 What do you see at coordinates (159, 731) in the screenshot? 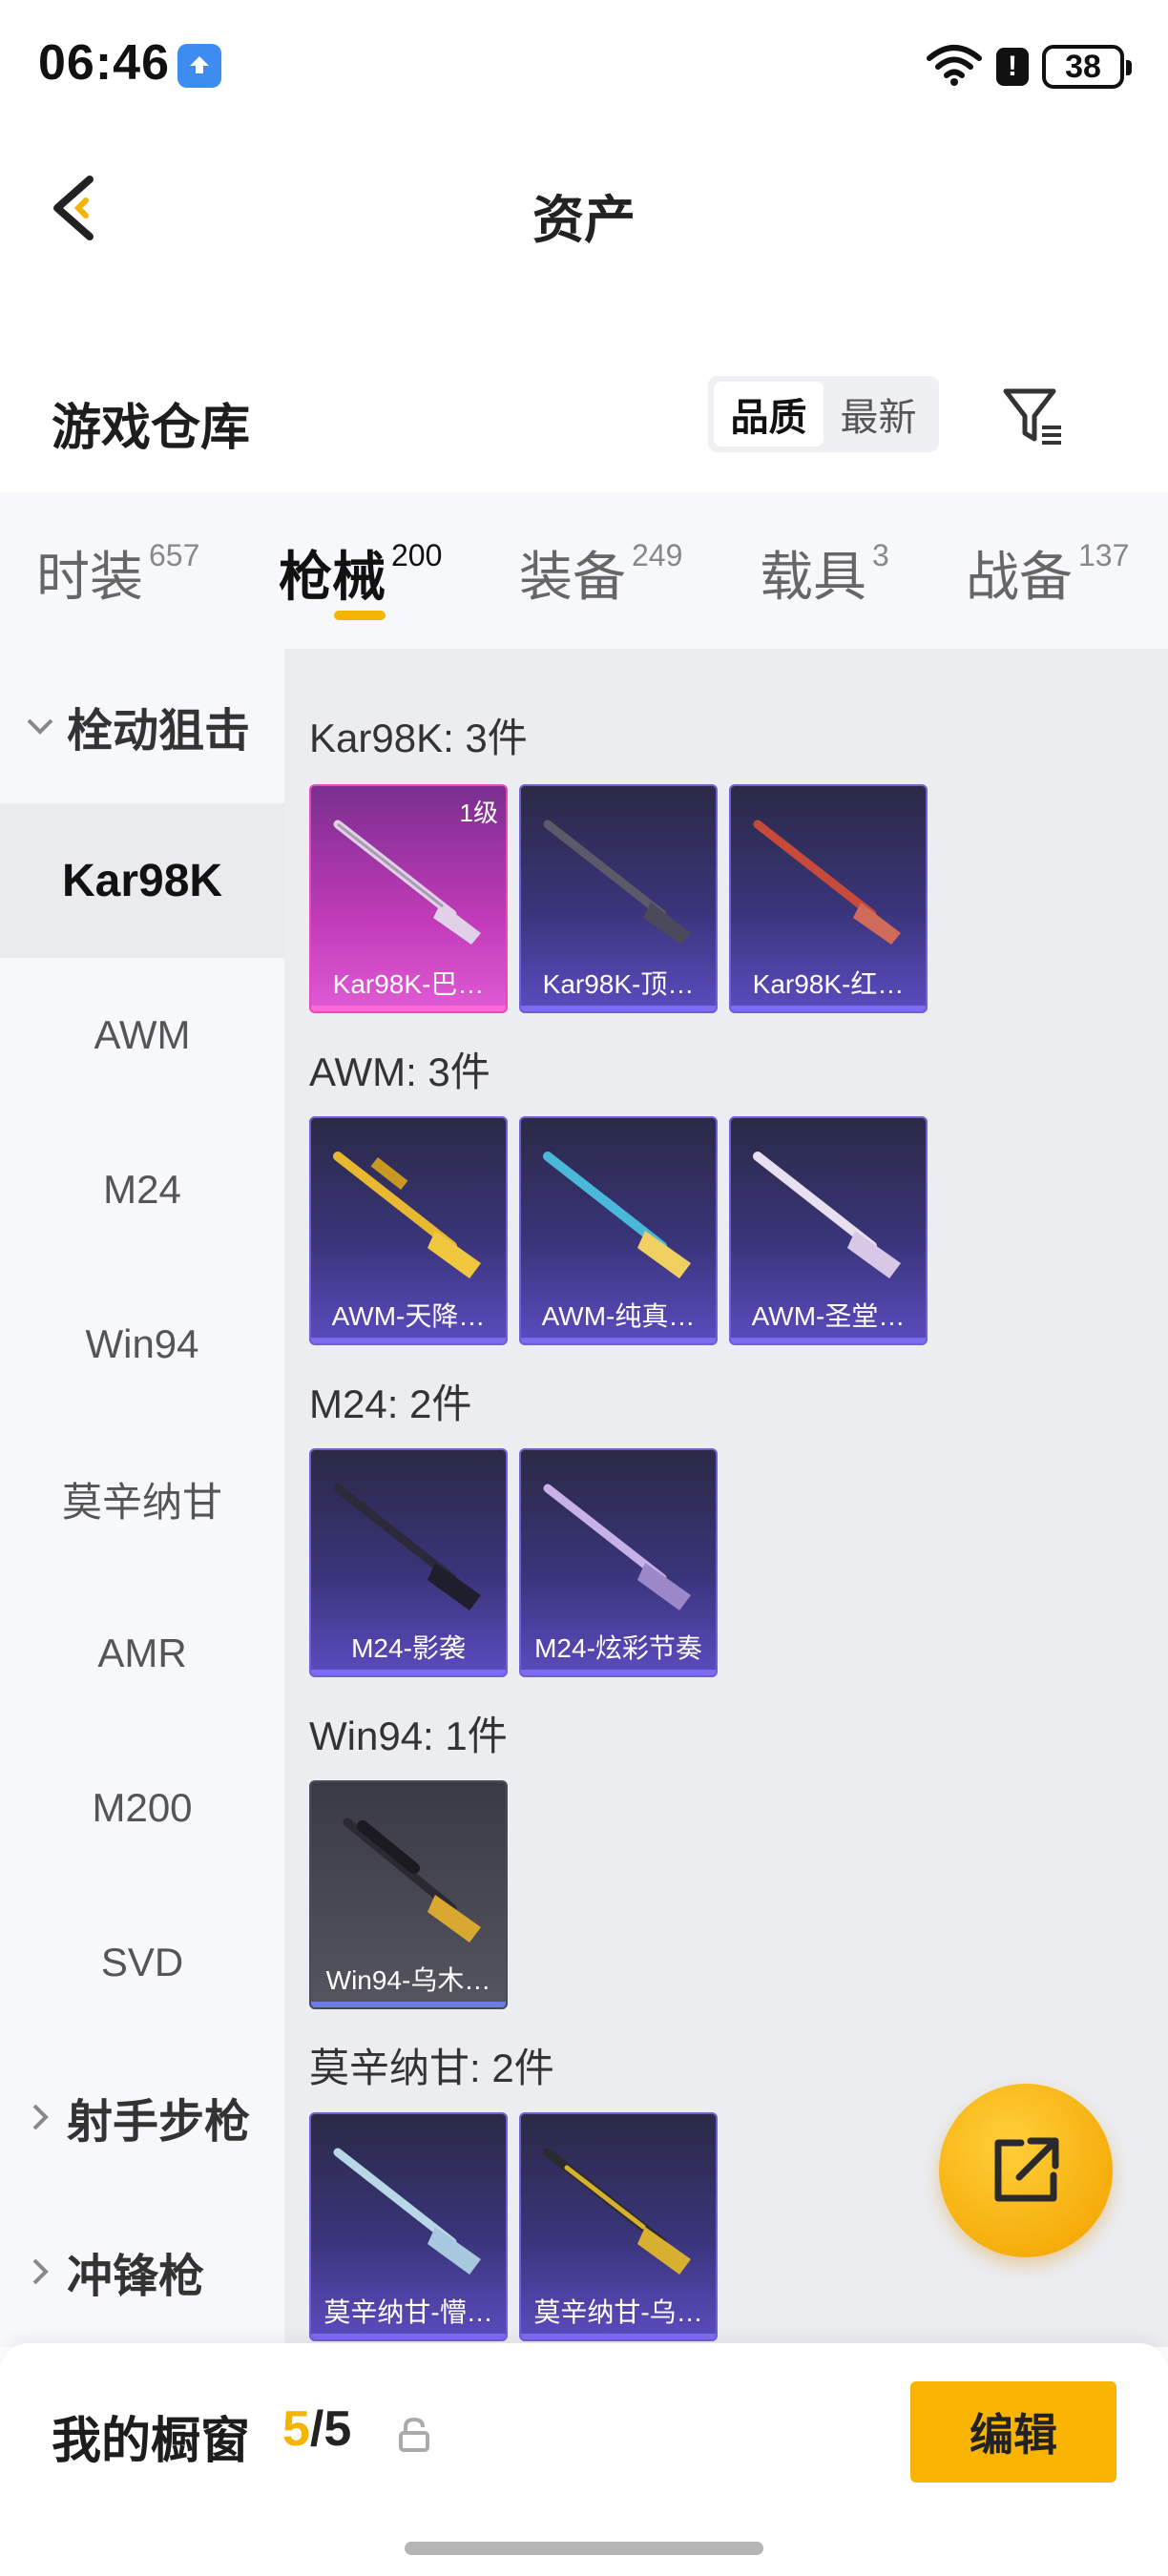
I see `sidebar-group-label: 栓动狙击` at bounding box center [159, 731].